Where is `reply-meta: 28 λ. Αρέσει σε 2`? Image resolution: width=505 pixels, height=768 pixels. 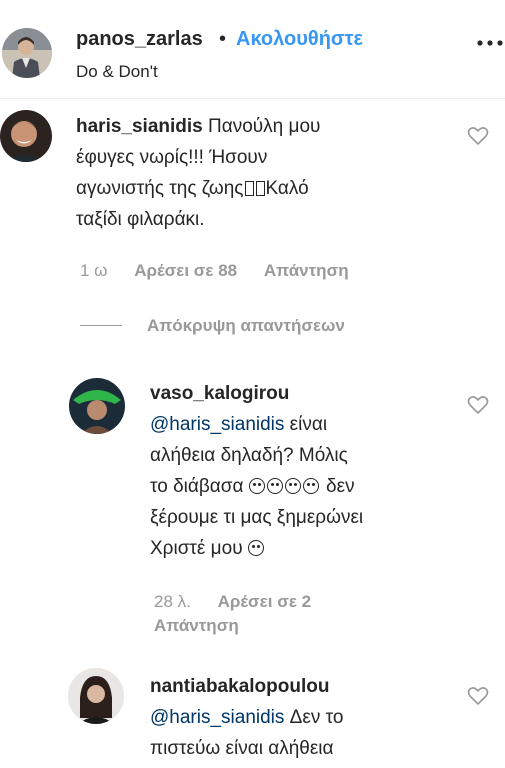 reply-meta: 28 λ. Αρέσει σε 2 is located at coordinates (243, 602).